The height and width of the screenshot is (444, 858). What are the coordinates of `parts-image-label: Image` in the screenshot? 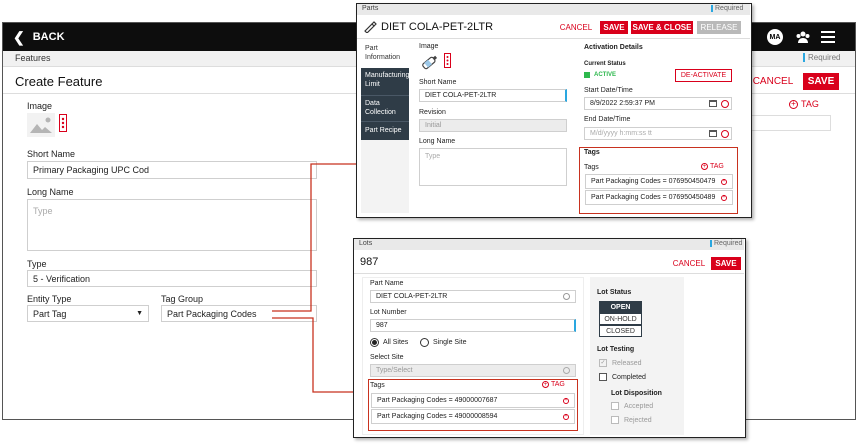 It's located at (429, 46).